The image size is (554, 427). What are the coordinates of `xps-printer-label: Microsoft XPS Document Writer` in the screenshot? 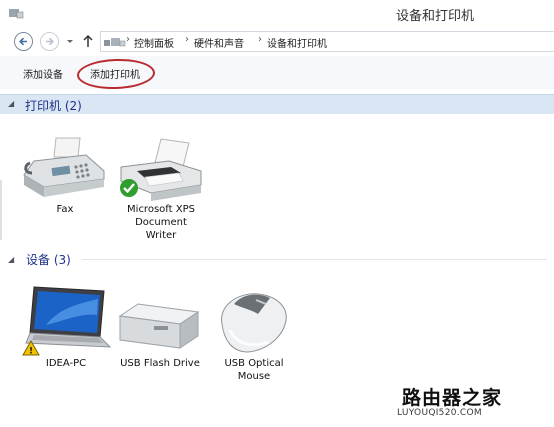 It's located at (161, 222).